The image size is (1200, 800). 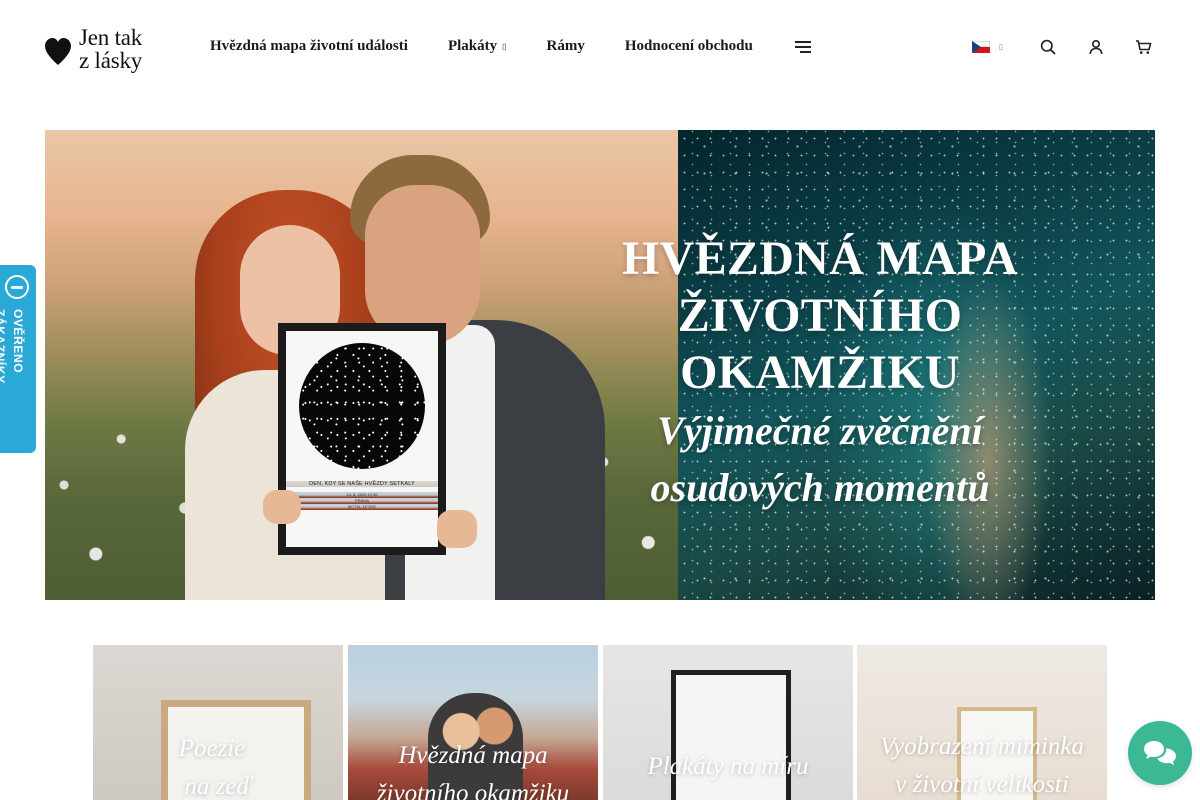 What do you see at coordinates (473, 755) in the screenshot?
I see `tile-label-line-1: Hvězdná mapa` at bounding box center [473, 755].